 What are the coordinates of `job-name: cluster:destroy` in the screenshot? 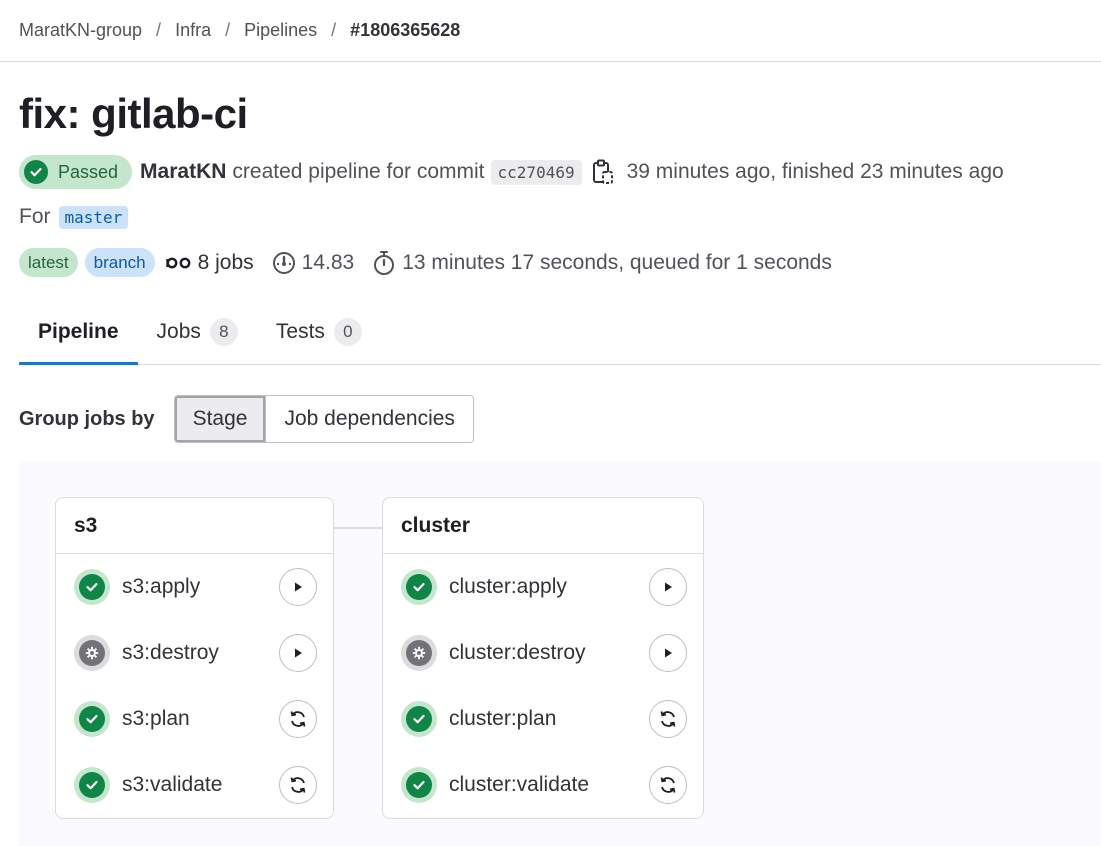 It's located at (517, 653).